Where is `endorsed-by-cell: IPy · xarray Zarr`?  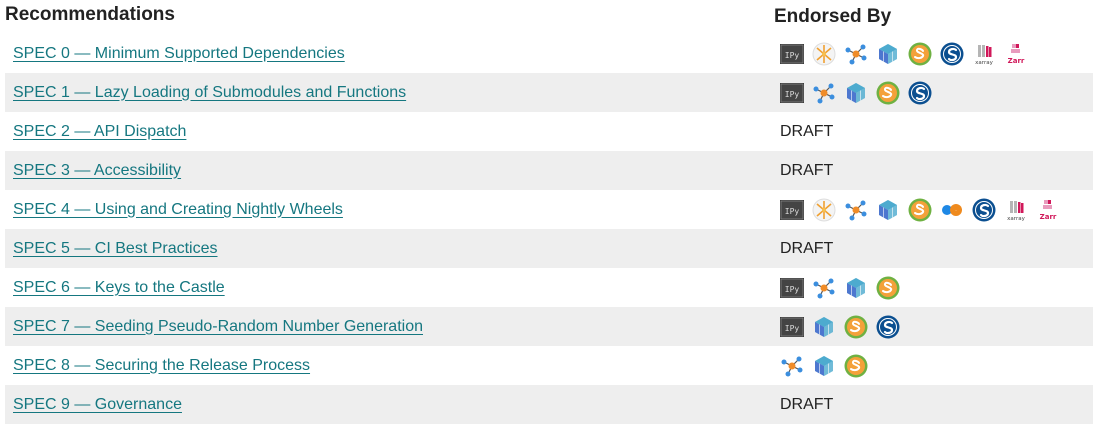
endorsed-by-cell: IPy · xarray Zarr is located at coordinates (920, 209).